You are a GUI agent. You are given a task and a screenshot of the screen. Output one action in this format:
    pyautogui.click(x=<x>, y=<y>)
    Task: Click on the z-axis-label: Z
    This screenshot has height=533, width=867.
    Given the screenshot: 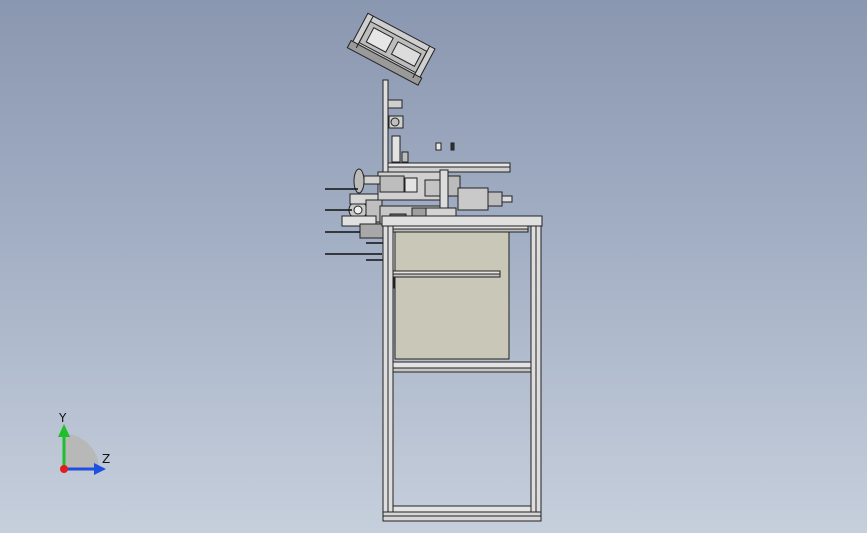 What is the action you would take?
    pyautogui.click(x=106, y=459)
    